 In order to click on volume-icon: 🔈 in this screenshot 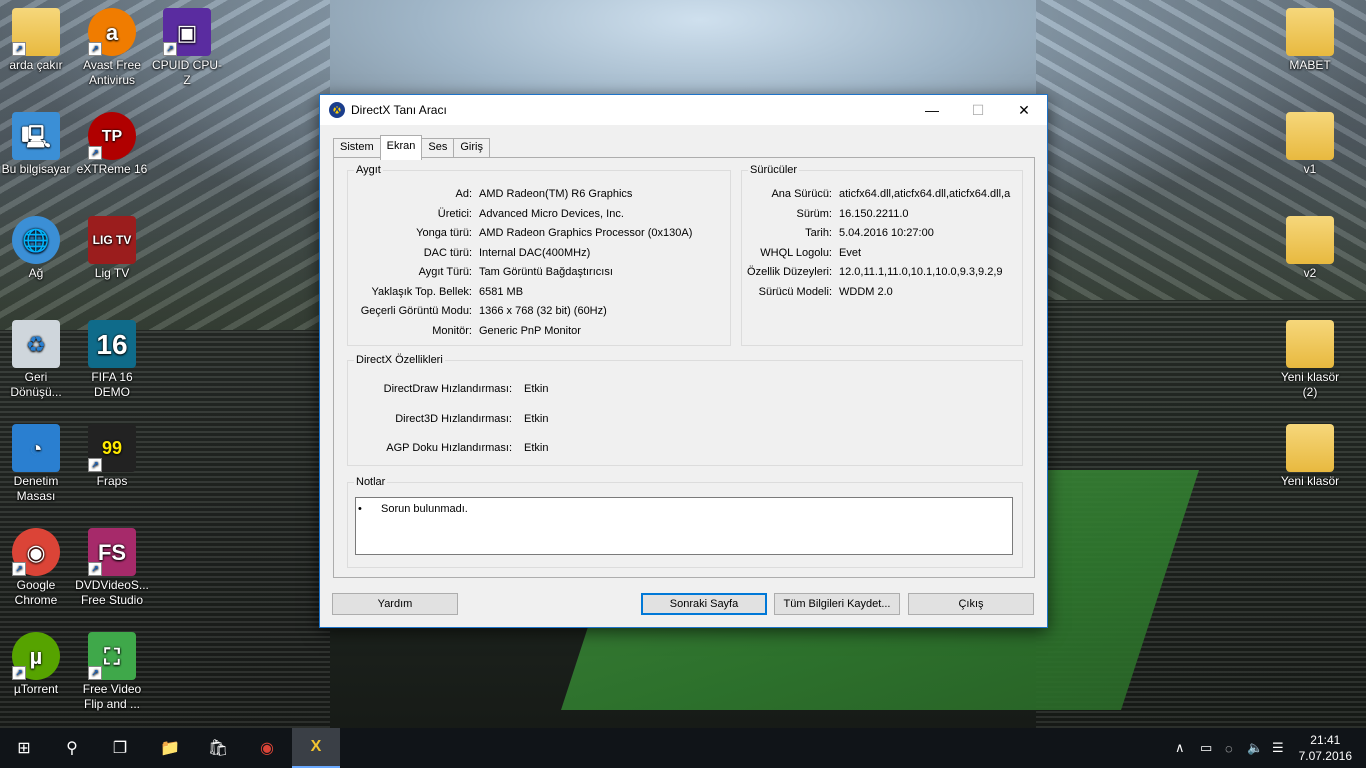, I will do `click(1255, 748)`.